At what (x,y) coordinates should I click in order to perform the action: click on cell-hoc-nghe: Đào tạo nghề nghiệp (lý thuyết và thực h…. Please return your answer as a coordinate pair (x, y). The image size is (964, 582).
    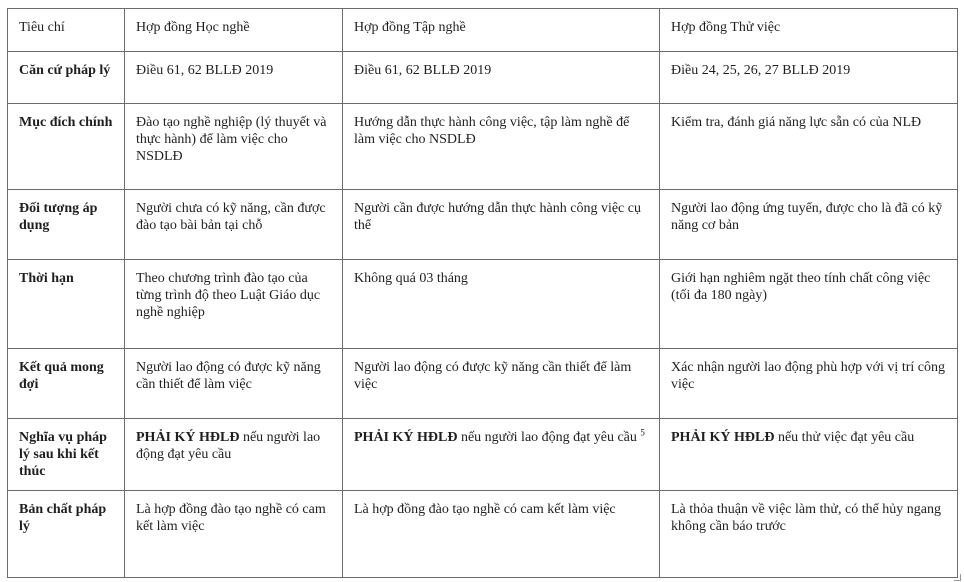
    Looking at the image, I should click on (233, 146).